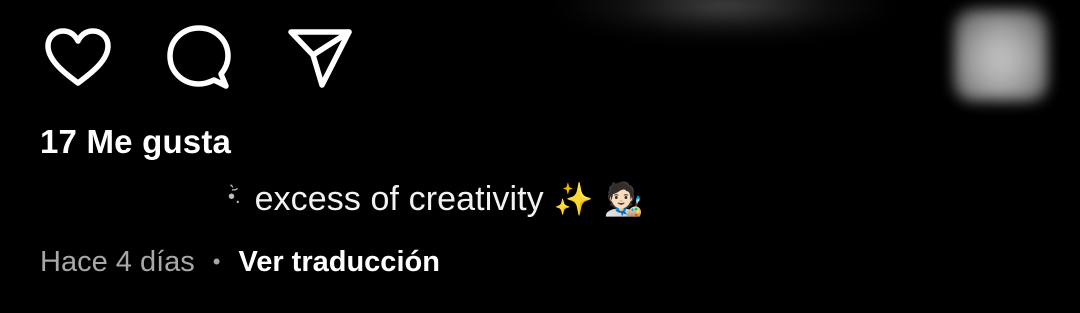  What do you see at coordinates (338, 262) in the screenshot?
I see `see-translation-link: Ver traducción` at bounding box center [338, 262].